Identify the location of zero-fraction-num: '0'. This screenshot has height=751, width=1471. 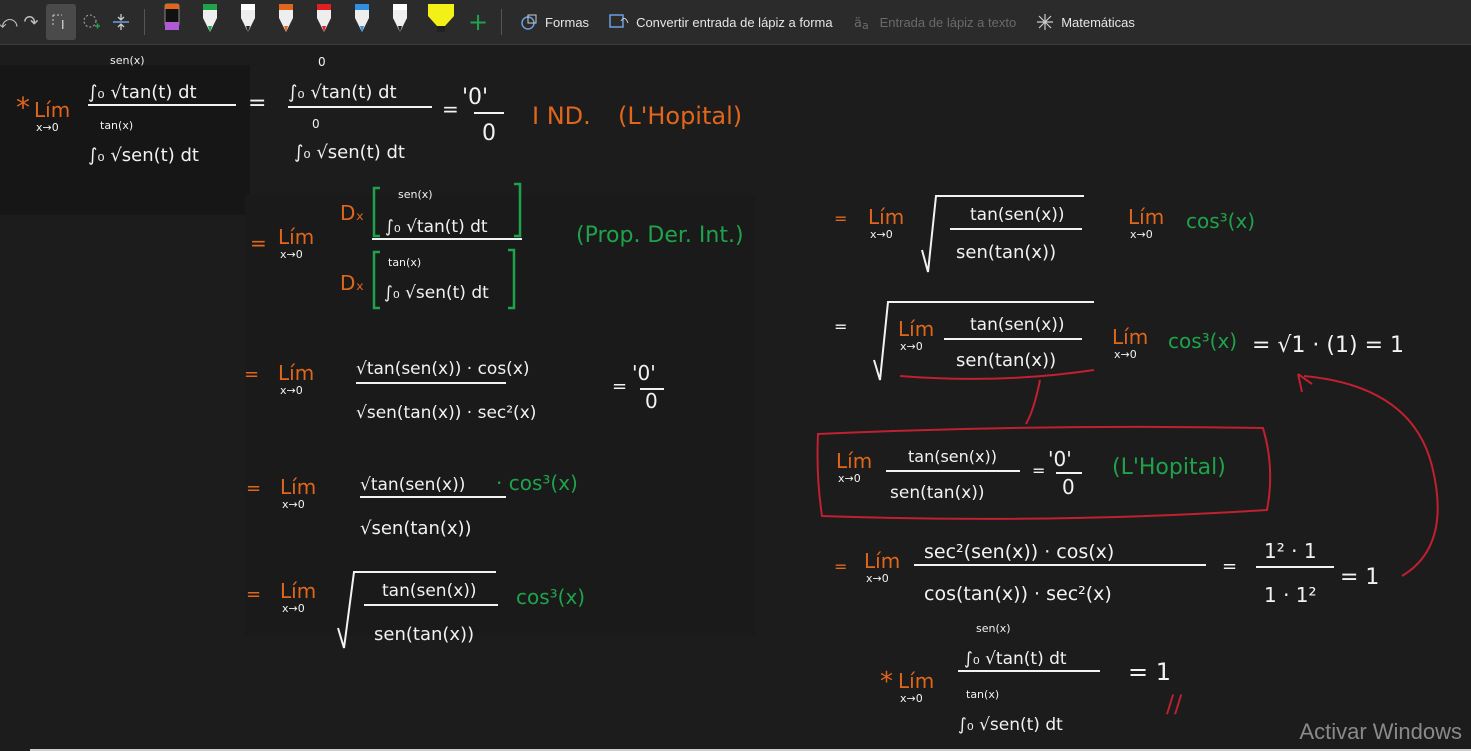
(644, 373).